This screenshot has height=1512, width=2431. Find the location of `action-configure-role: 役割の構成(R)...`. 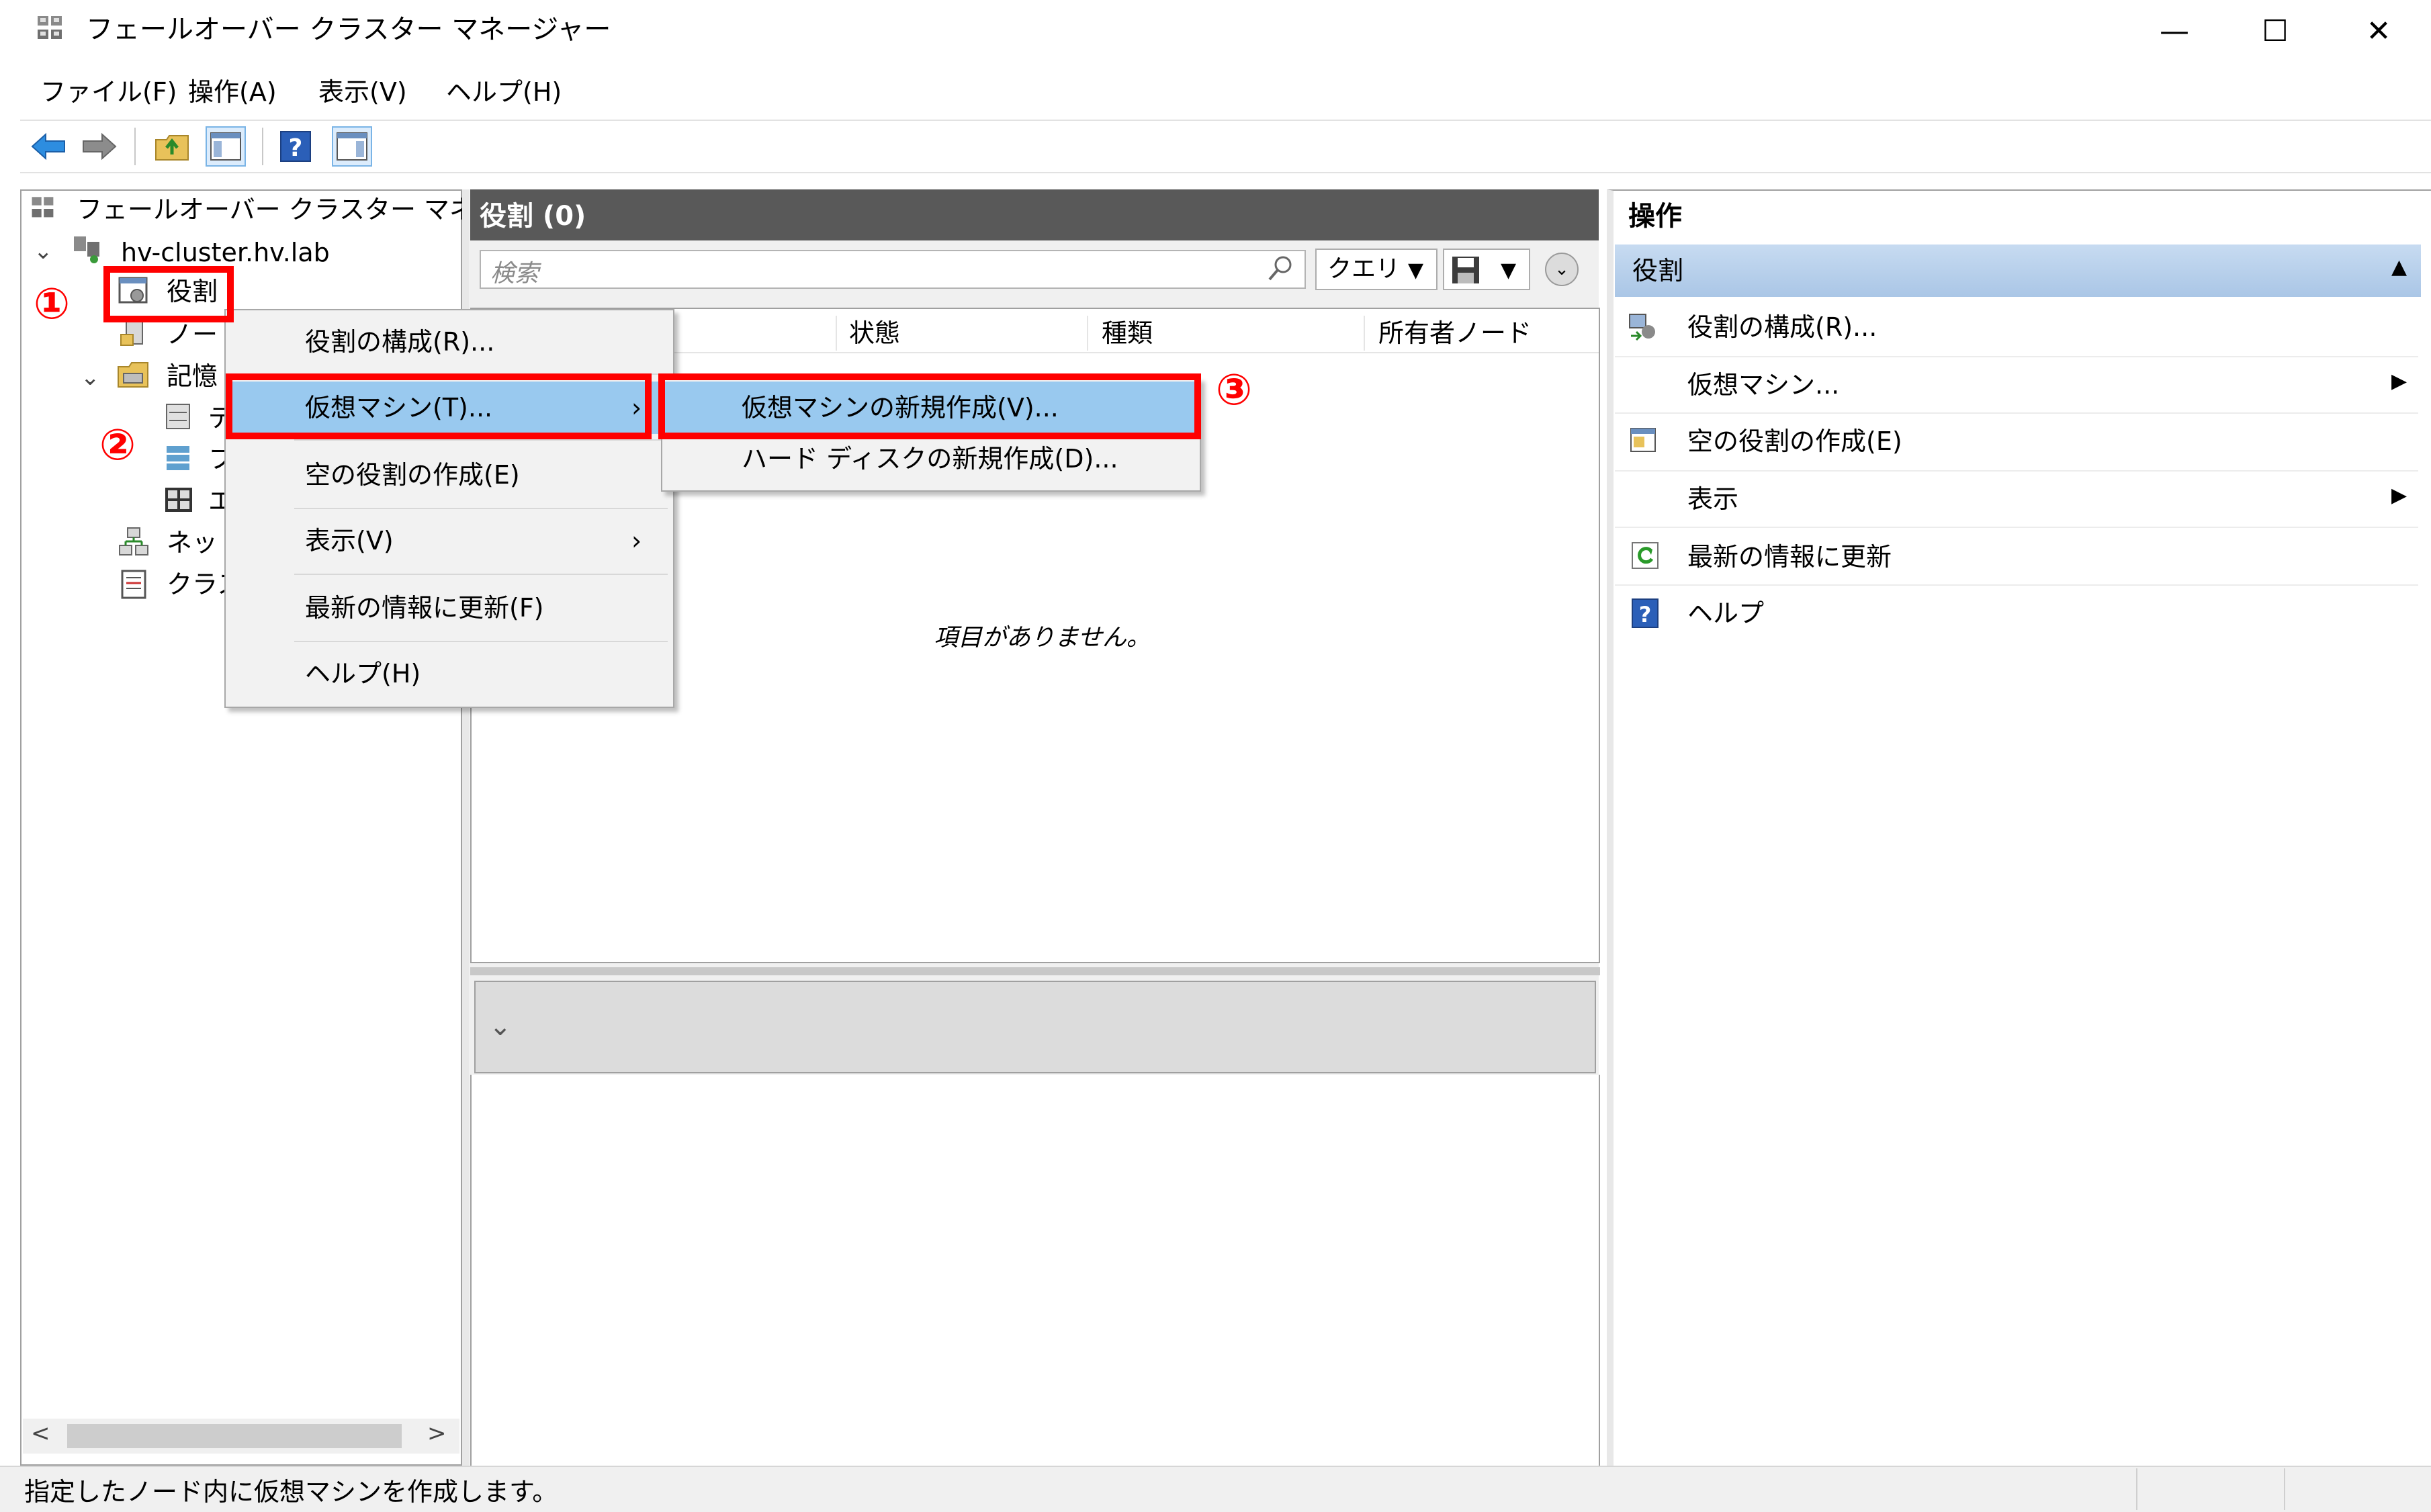

action-configure-role: 役割の構成(R)... is located at coordinates (1782, 327).